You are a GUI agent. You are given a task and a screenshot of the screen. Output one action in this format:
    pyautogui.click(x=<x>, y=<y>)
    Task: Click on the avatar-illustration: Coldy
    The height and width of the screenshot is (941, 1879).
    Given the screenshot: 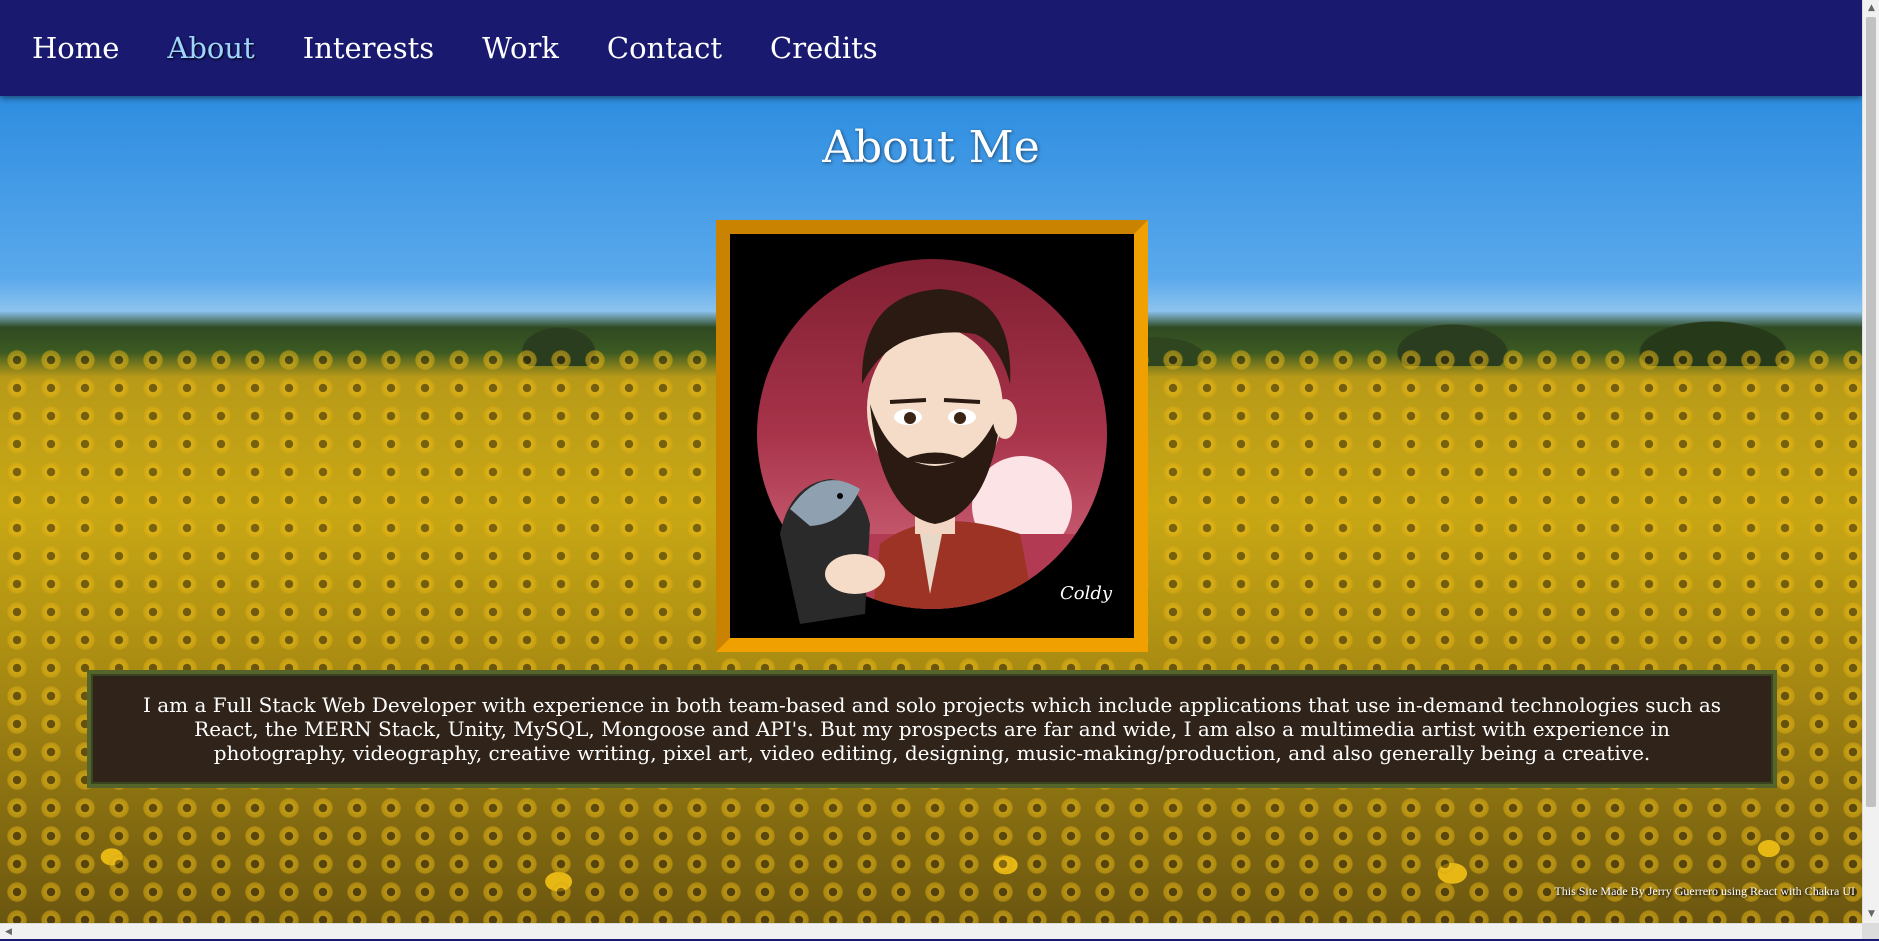 What is the action you would take?
    pyautogui.click(x=932, y=436)
    